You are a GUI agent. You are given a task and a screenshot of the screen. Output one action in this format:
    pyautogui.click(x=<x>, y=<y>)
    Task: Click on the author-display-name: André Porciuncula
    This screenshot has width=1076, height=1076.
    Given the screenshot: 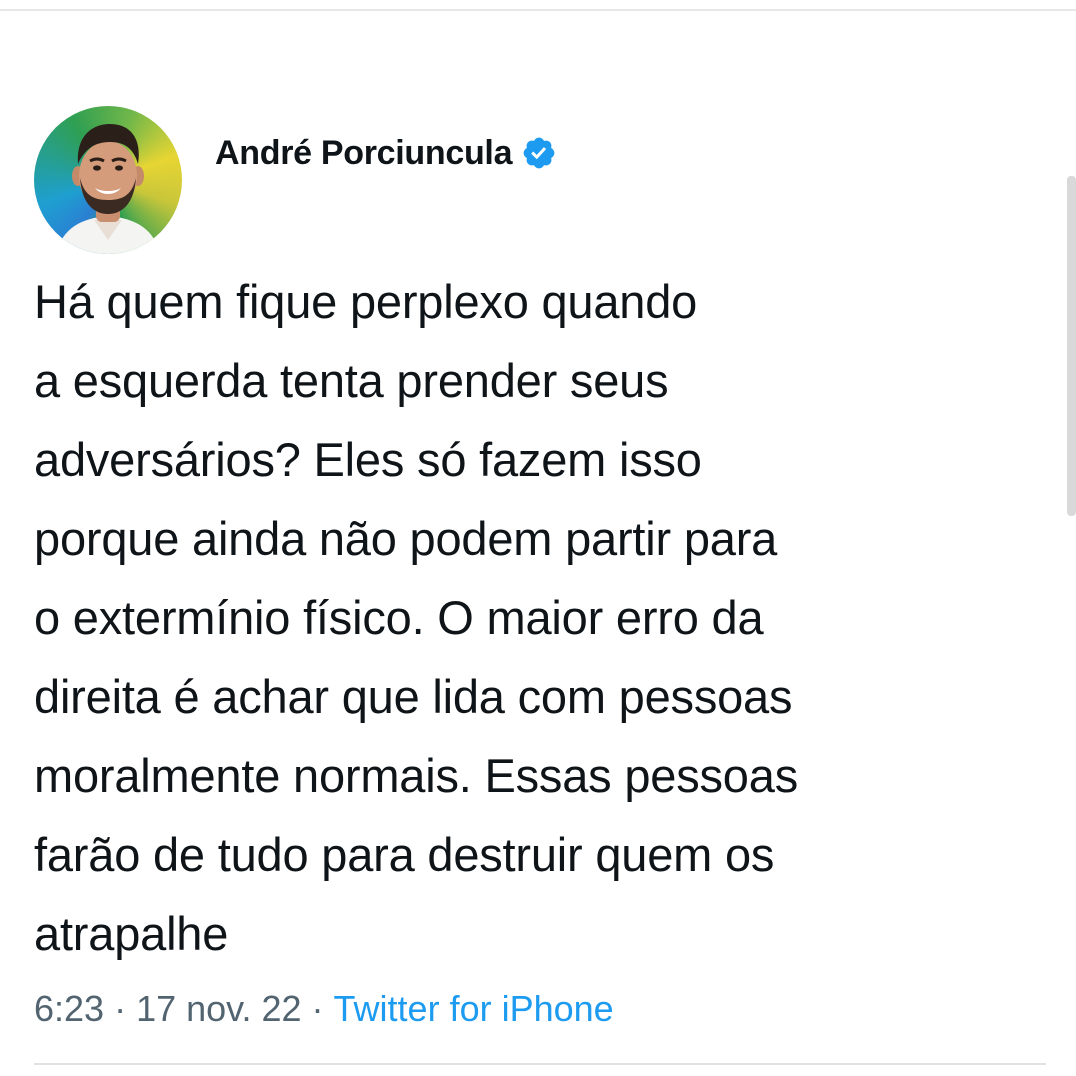 What is the action you would take?
    pyautogui.click(x=363, y=153)
    